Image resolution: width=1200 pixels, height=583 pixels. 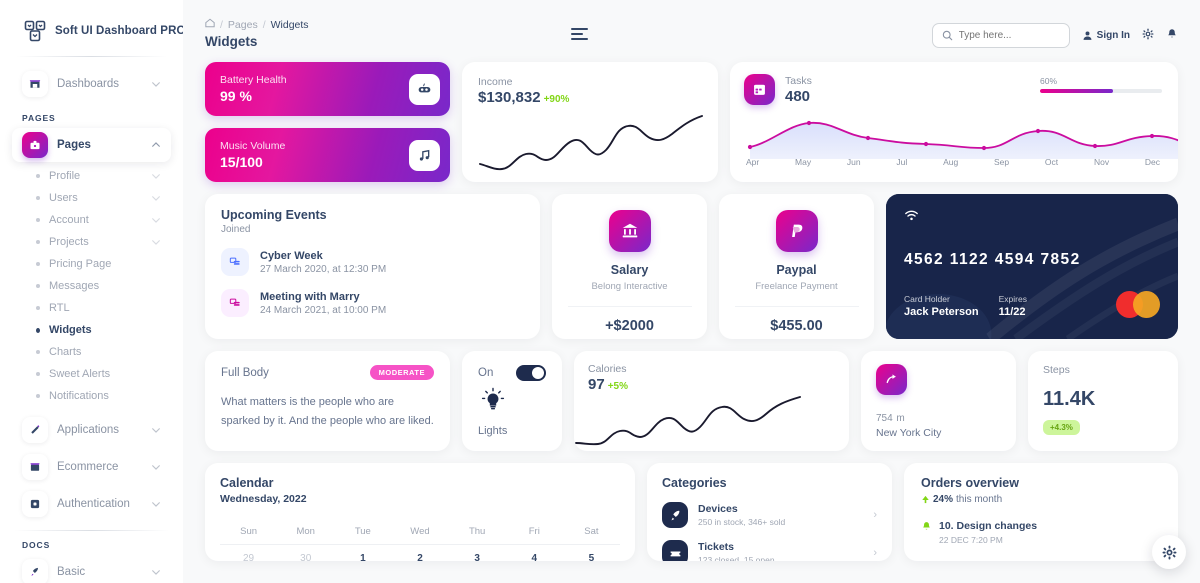 I want to click on sidebar-item-profile: Profile, so click(x=91, y=176).